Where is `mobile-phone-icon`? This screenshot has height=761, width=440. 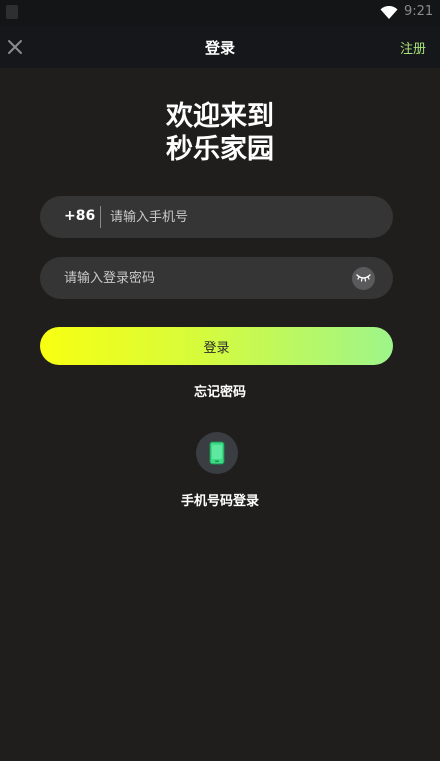
mobile-phone-icon is located at coordinates (217, 453).